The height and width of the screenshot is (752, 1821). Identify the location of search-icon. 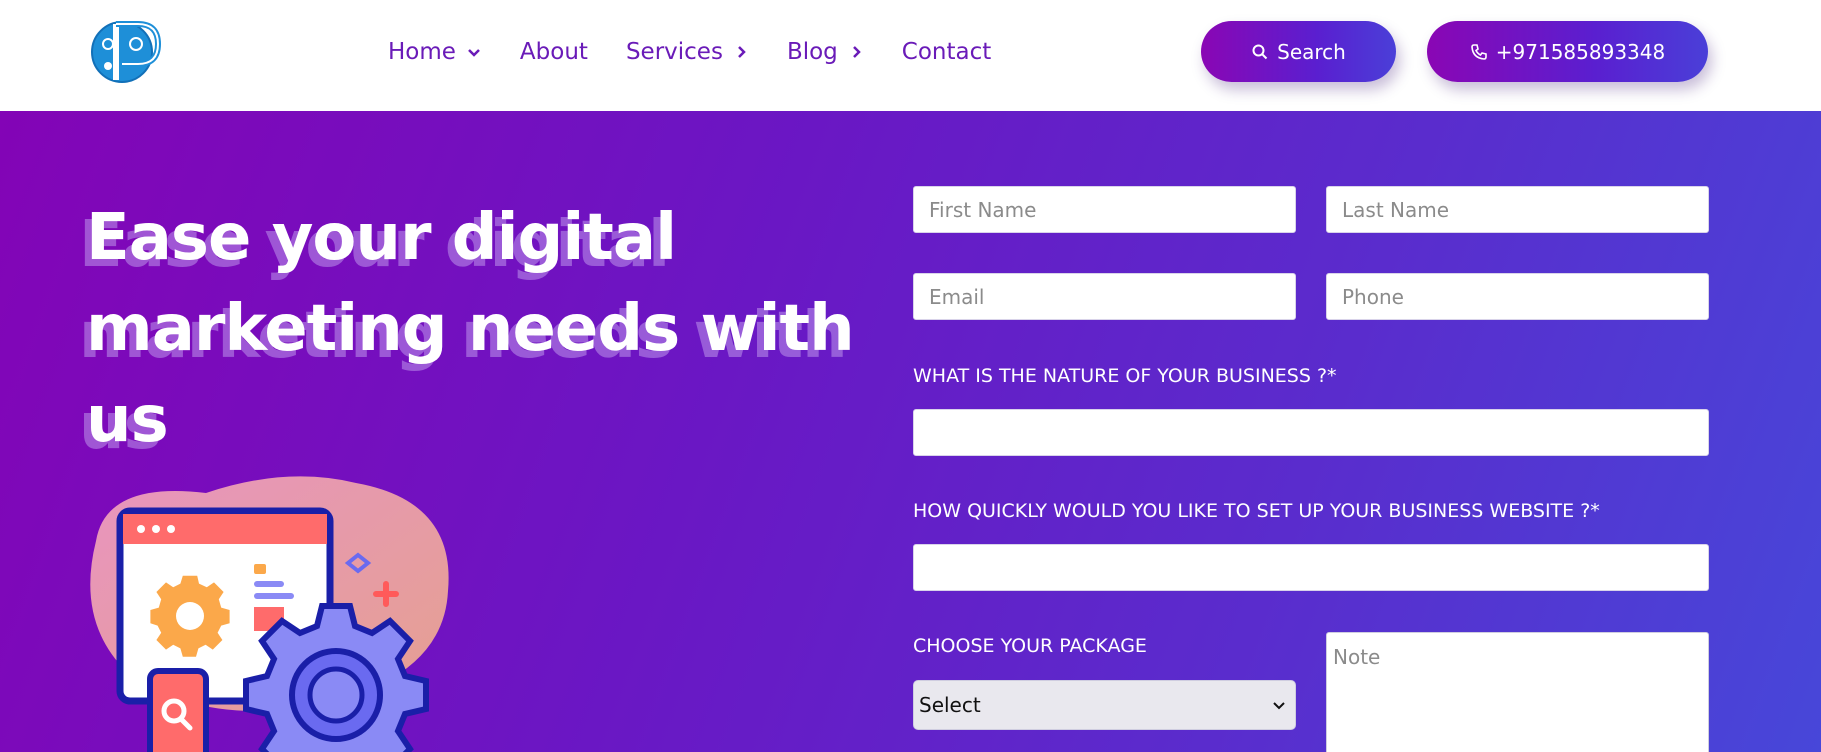
(1260, 51).